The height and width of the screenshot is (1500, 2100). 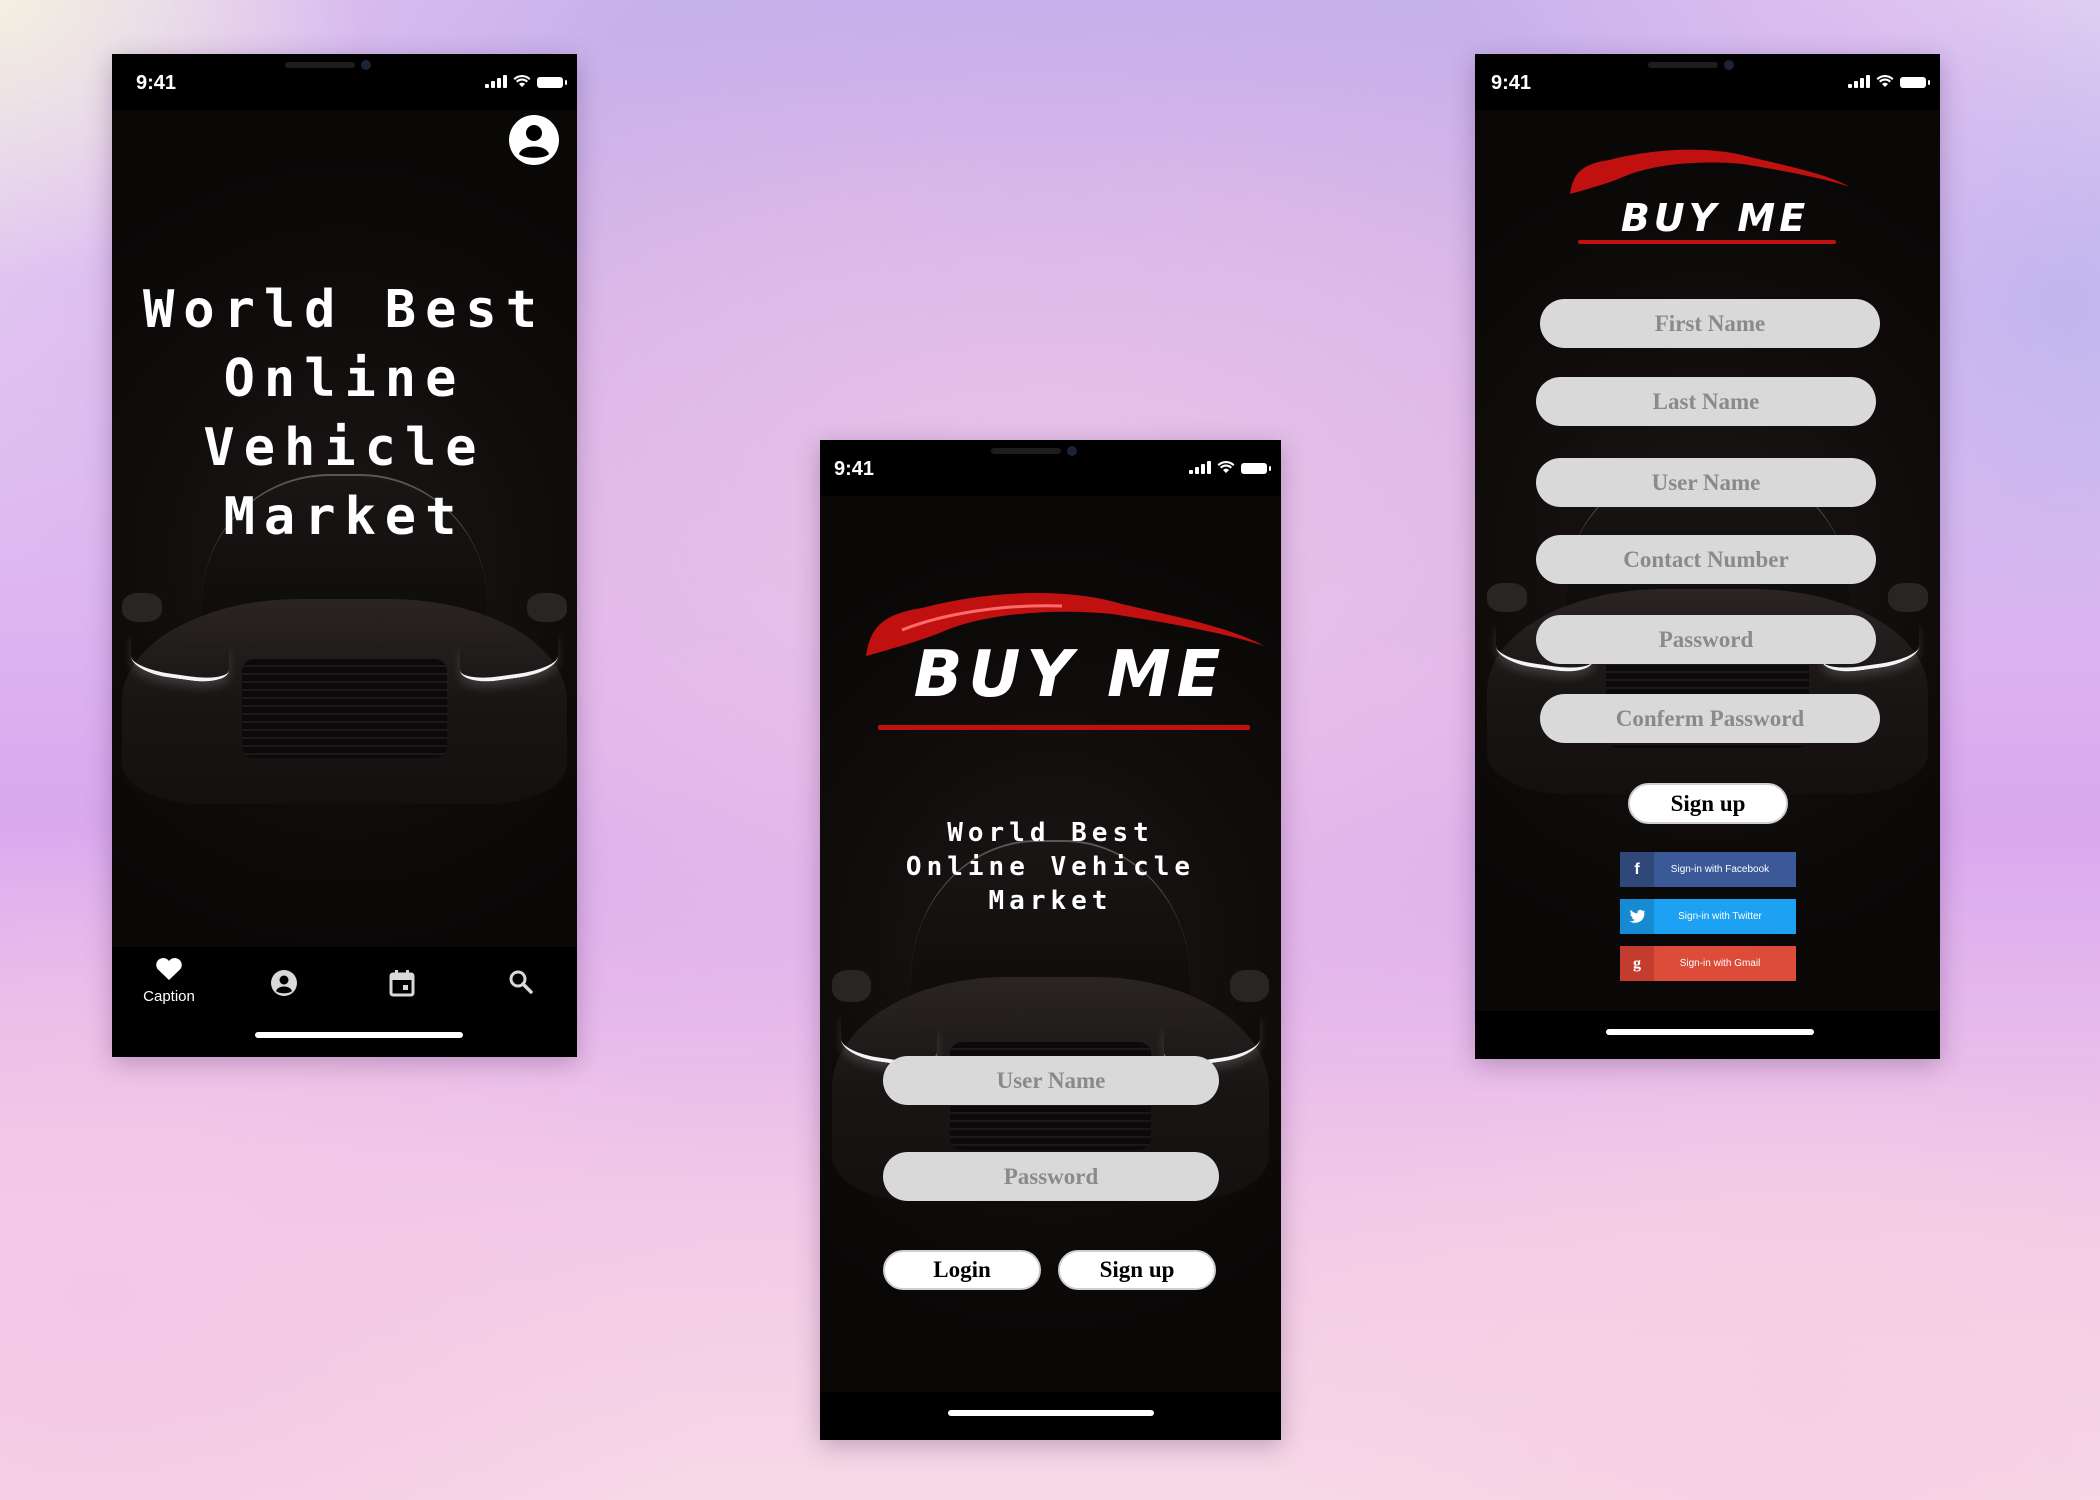 I want to click on social-button-label: Sign-in with Gmail, so click(x=1720, y=963).